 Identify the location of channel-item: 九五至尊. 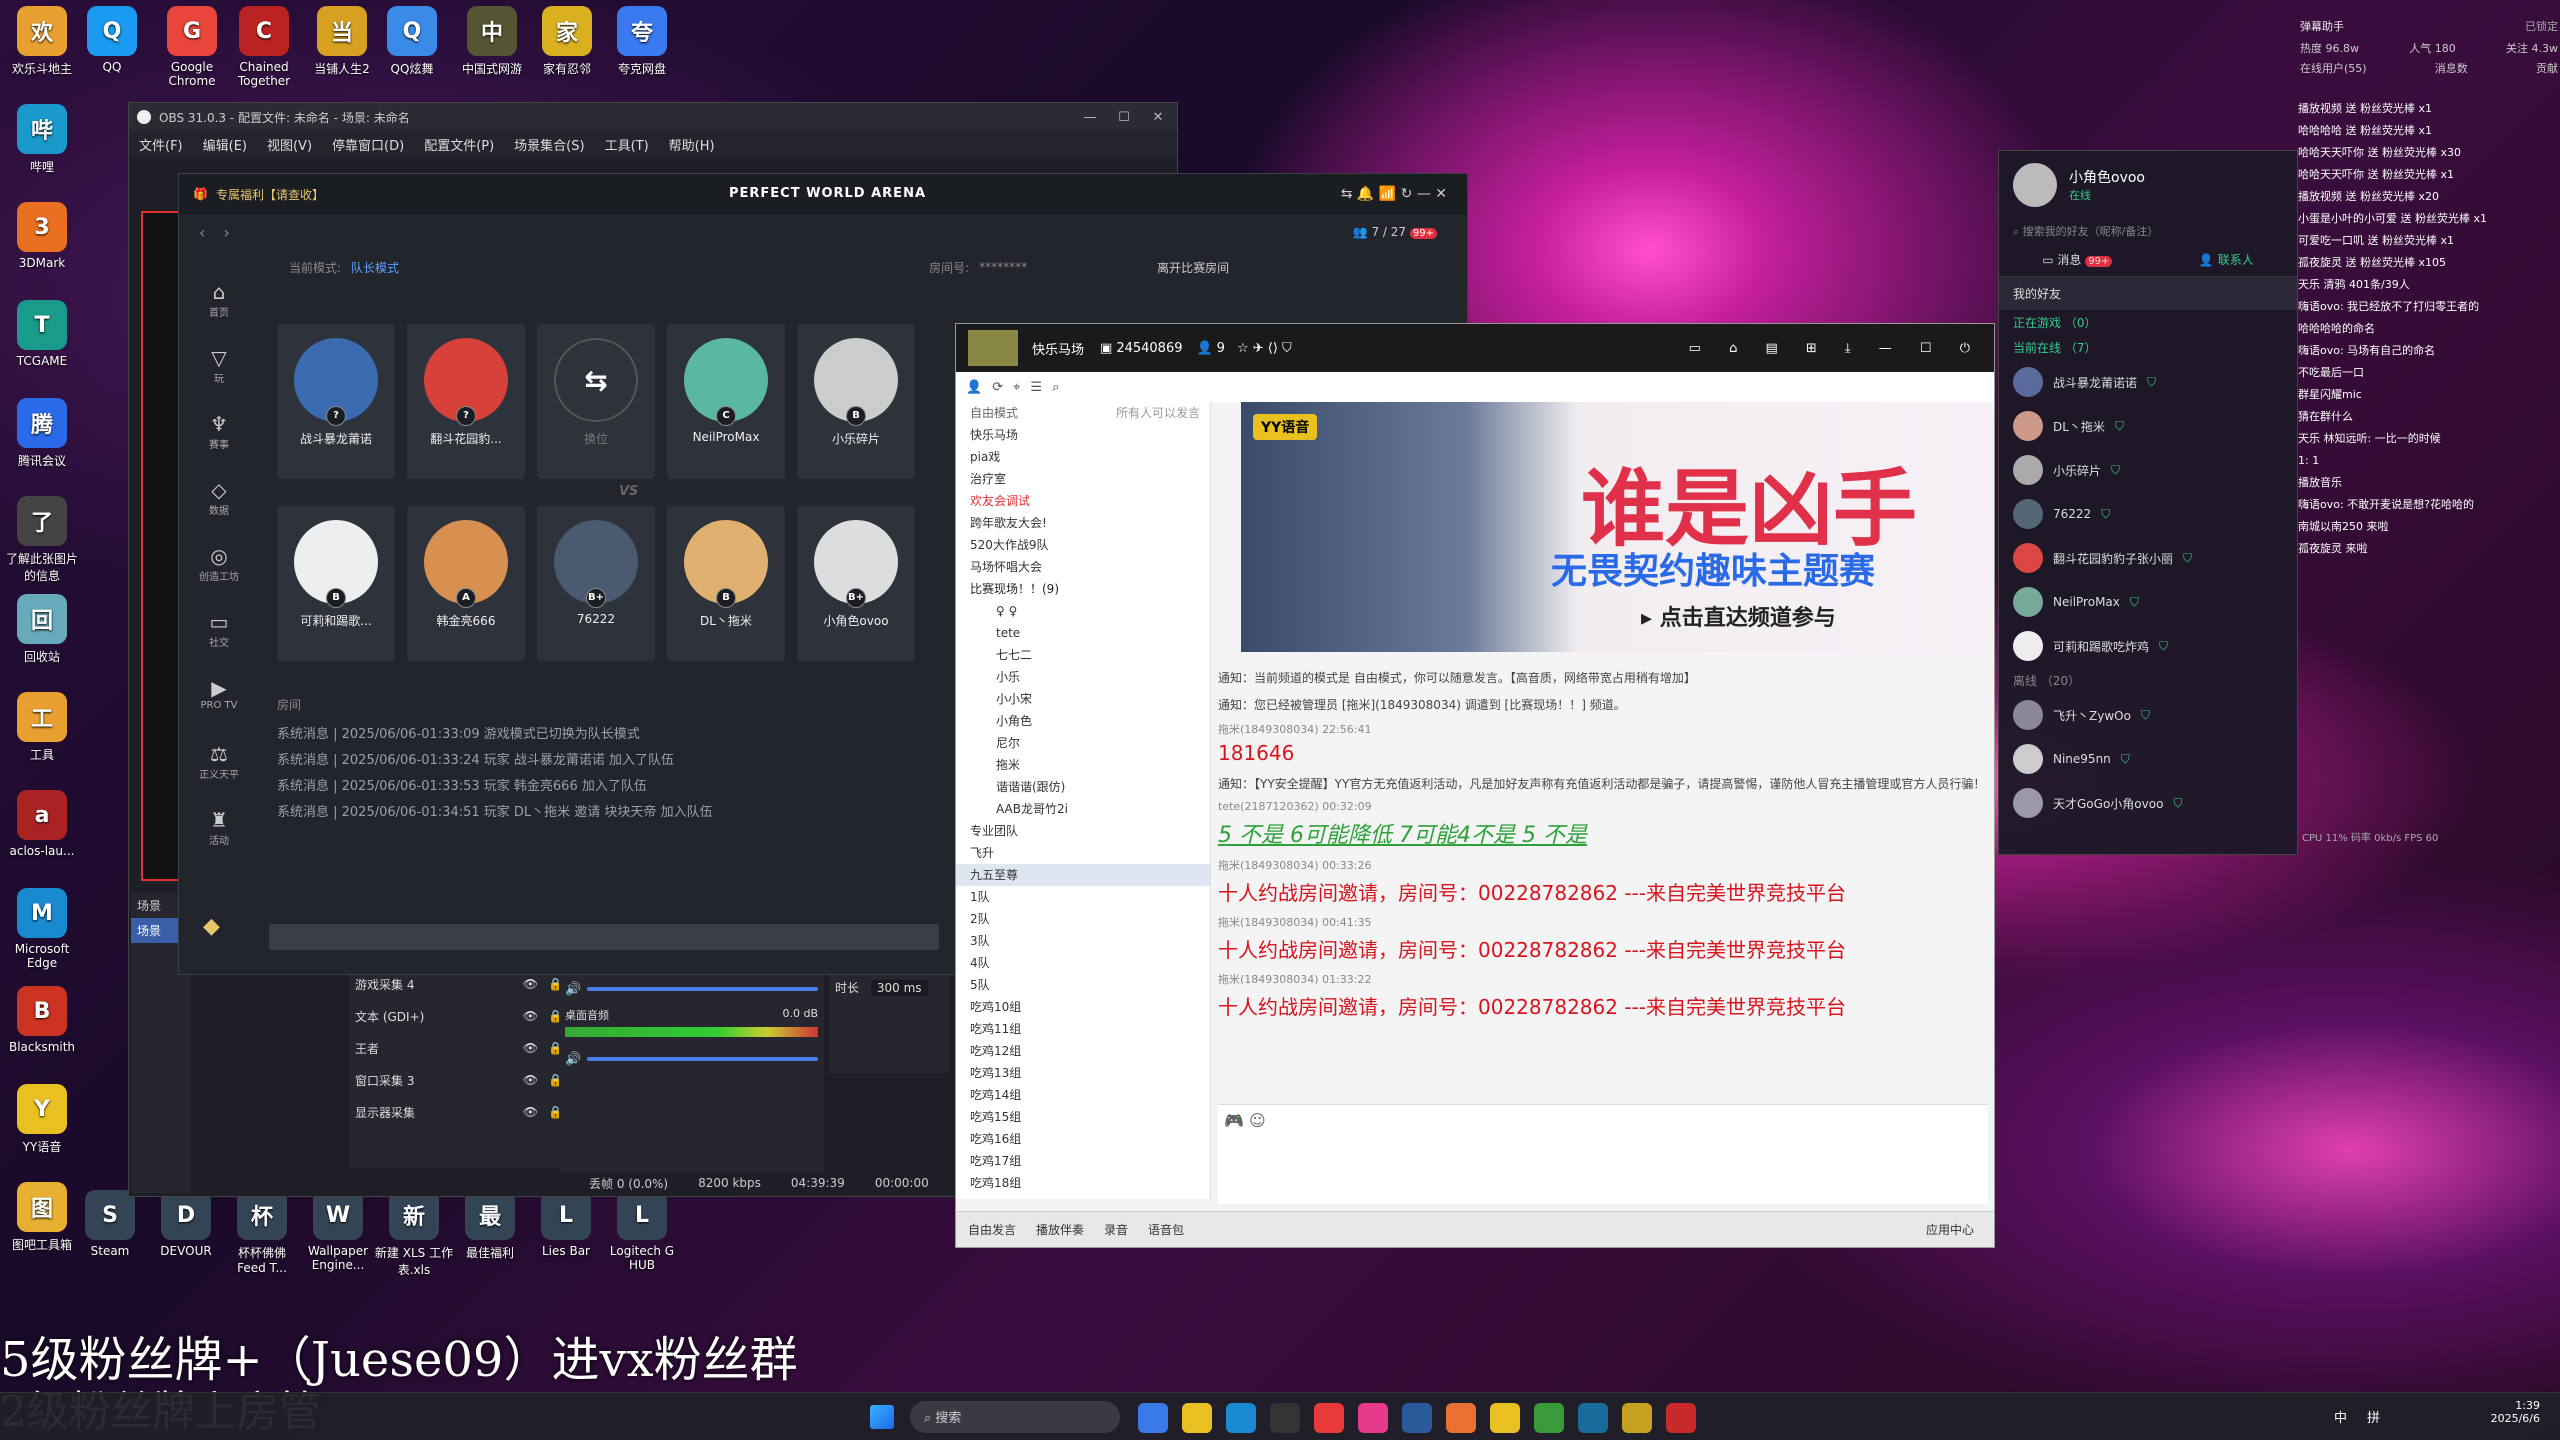
(1083, 875).